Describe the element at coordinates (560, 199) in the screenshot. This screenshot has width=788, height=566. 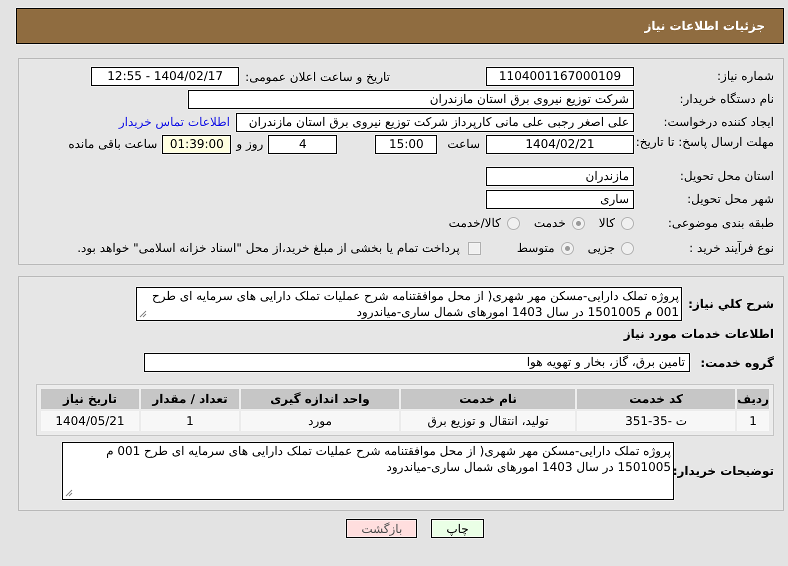
I see `text-field: ساری` at that location.